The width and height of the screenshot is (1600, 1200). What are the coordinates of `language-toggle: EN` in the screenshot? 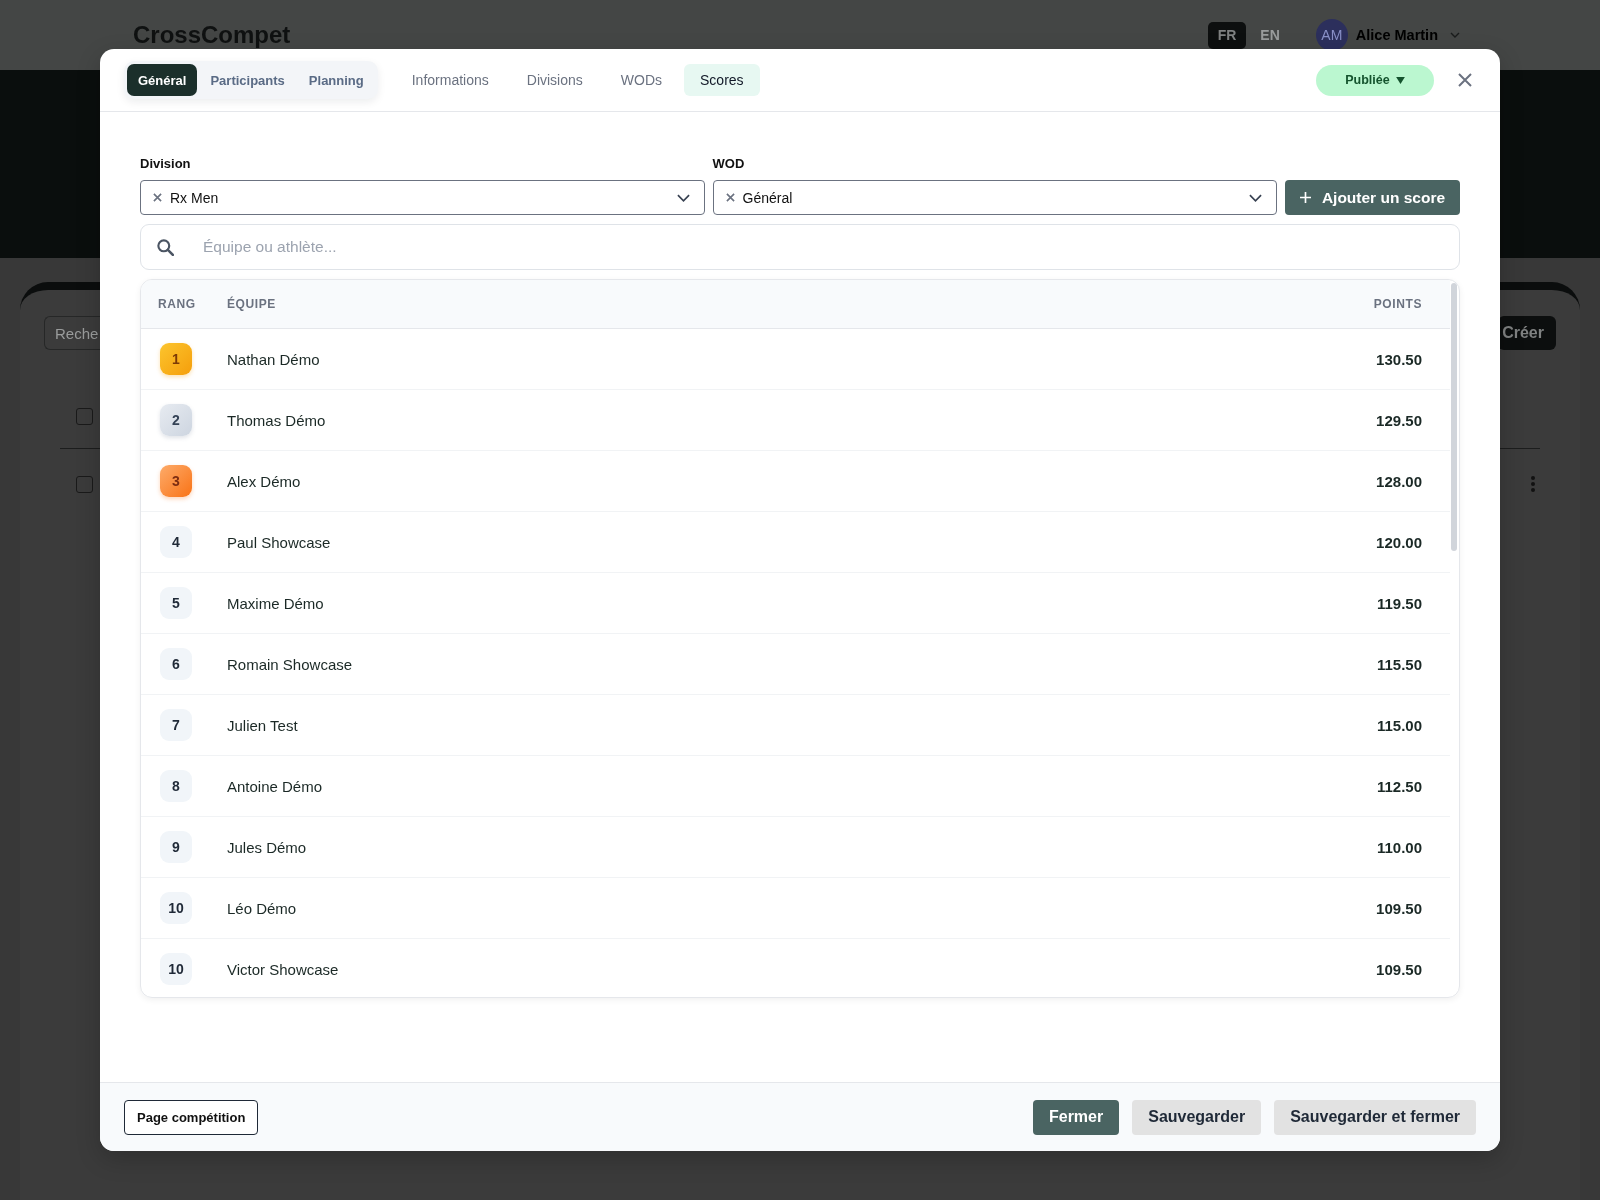 It's located at (1270, 35).